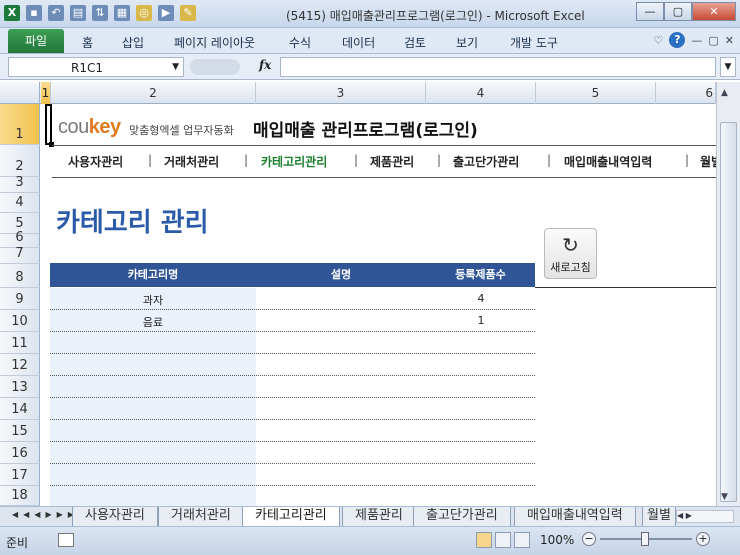  Describe the element at coordinates (481, 298) in the screenshot. I see `cell-product-count: 4` at that location.